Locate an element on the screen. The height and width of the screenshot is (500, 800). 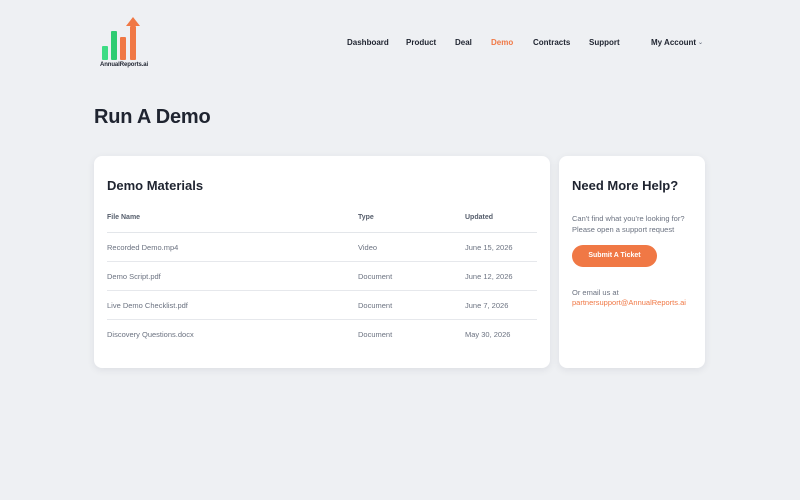
column-header-updated: Updated is located at coordinates (479, 217).